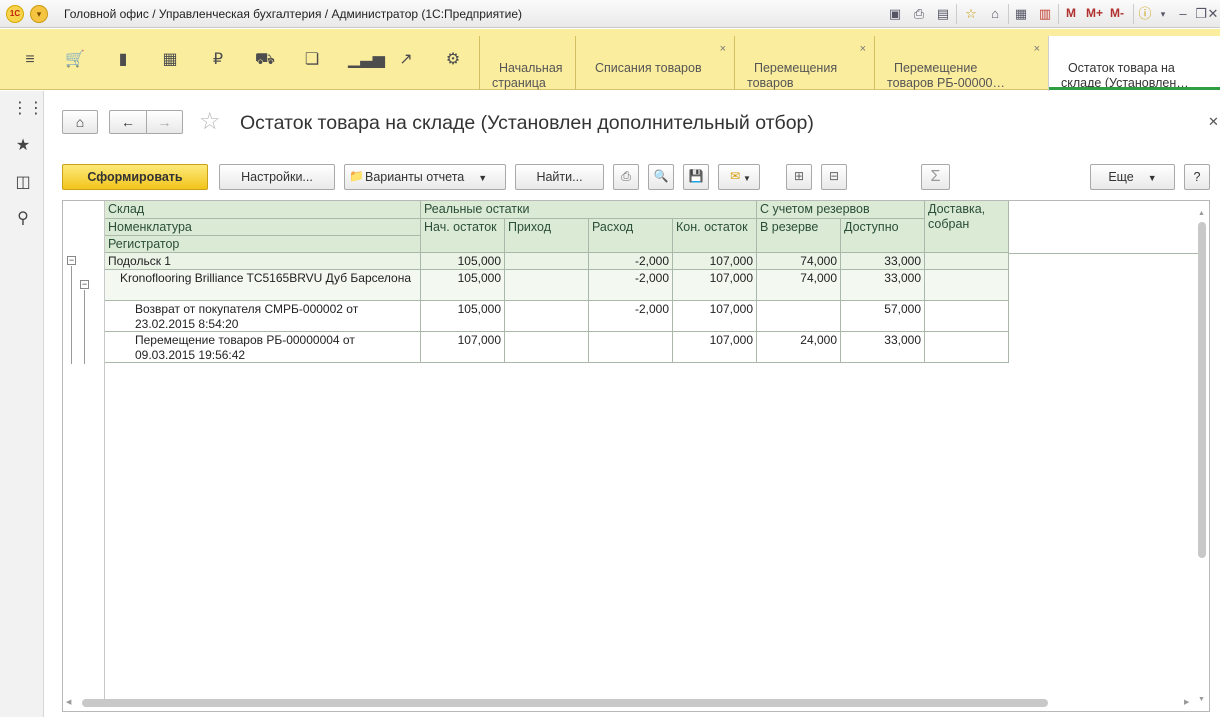  What do you see at coordinates (1163, 14) in the screenshot?
I see `info-dropdown-icon: ▾` at bounding box center [1163, 14].